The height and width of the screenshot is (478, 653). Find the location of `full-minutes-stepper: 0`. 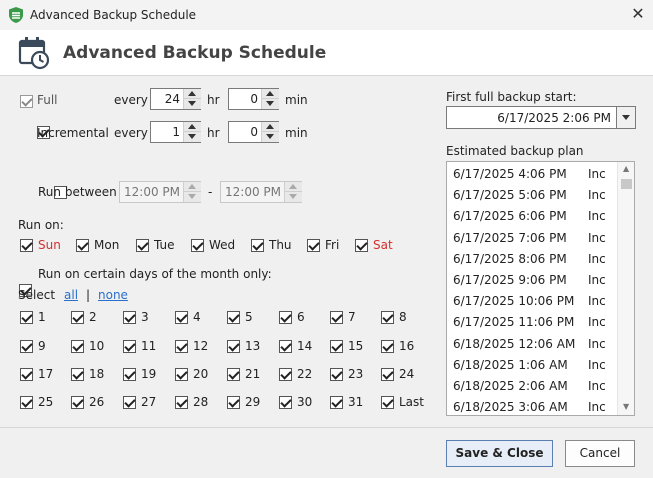

full-minutes-stepper: 0 is located at coordinates (253, 99).